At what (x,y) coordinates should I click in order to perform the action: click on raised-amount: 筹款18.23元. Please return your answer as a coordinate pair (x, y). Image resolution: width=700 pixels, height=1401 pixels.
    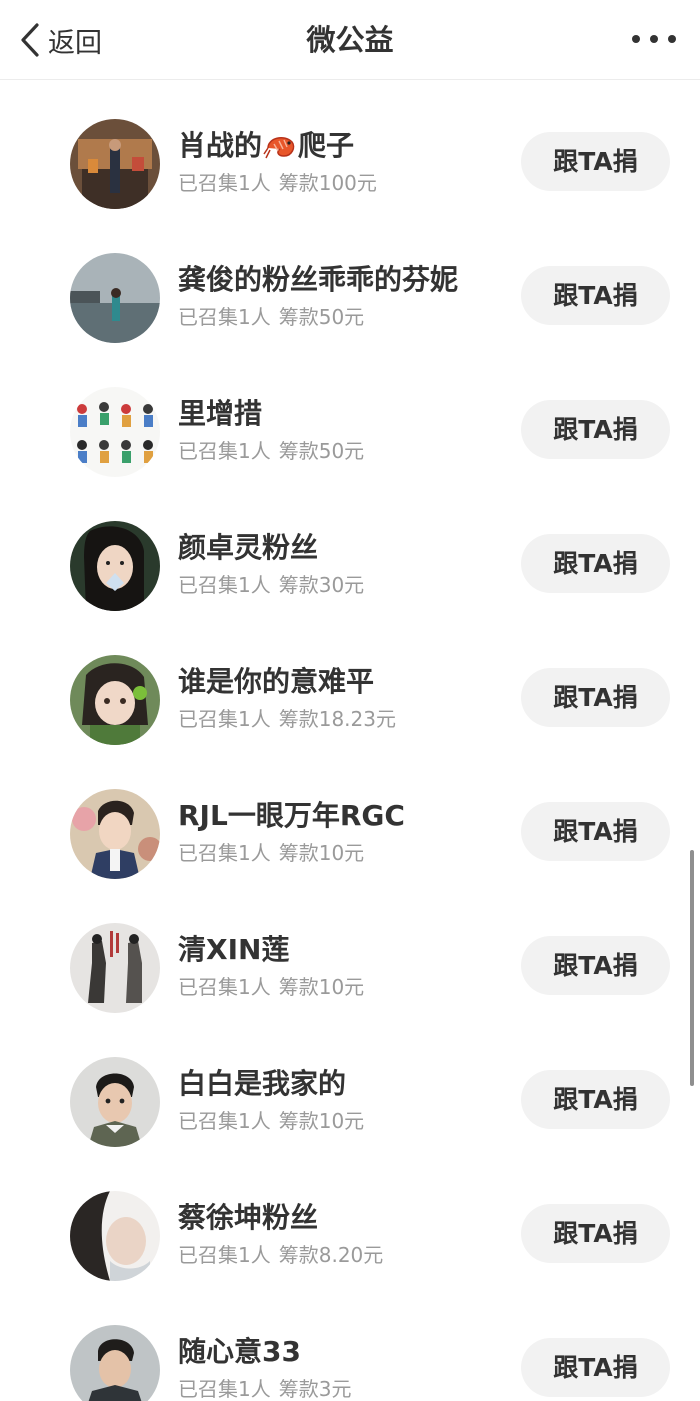
    Looking at the image, I should click on (337, 719).